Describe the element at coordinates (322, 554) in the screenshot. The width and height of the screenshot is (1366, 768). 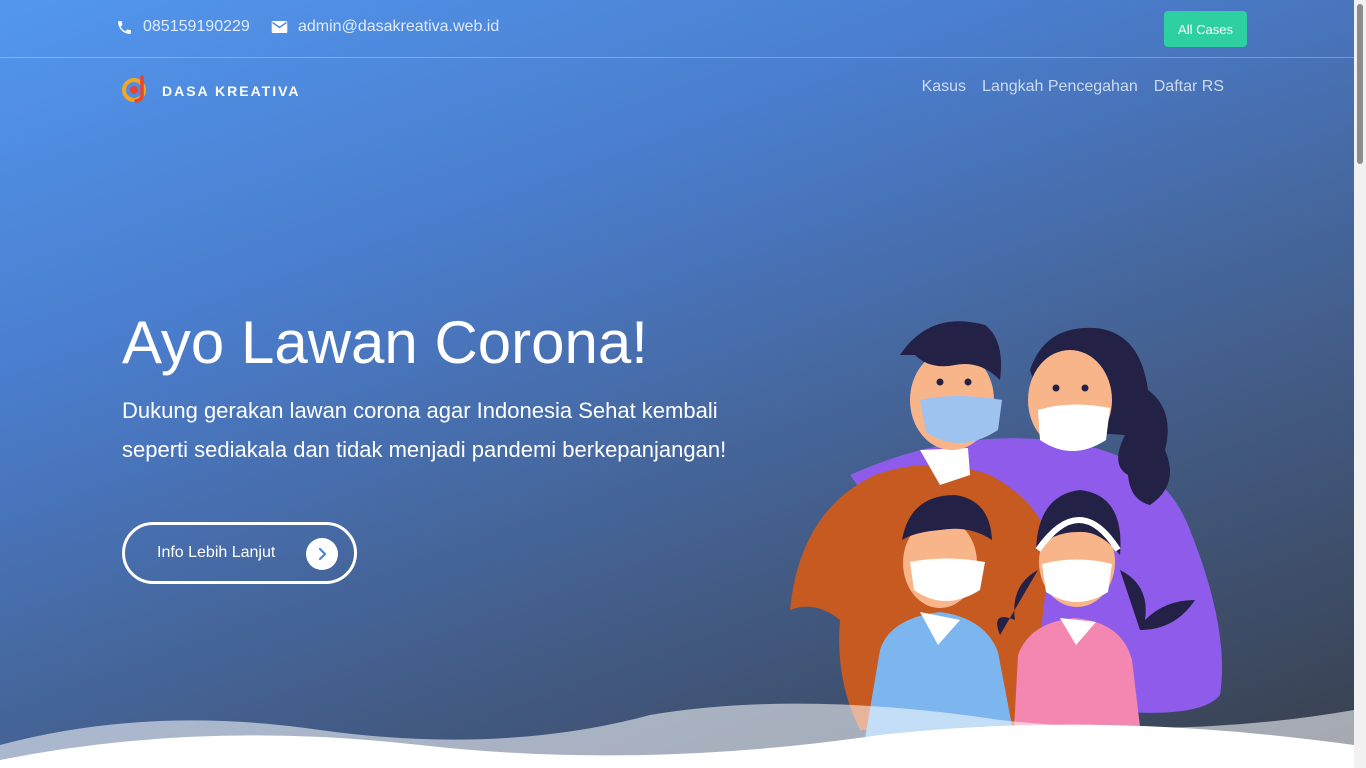
I see `chevron-right-icon` at that location.